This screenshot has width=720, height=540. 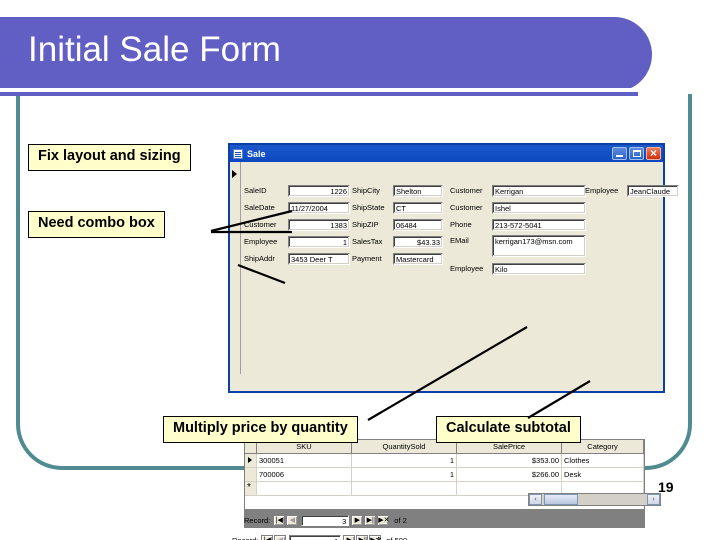 What do you see at coordinates (666, 487) in the screenshot?
I see `slide-number: 19` at bounding box center [666, 487].